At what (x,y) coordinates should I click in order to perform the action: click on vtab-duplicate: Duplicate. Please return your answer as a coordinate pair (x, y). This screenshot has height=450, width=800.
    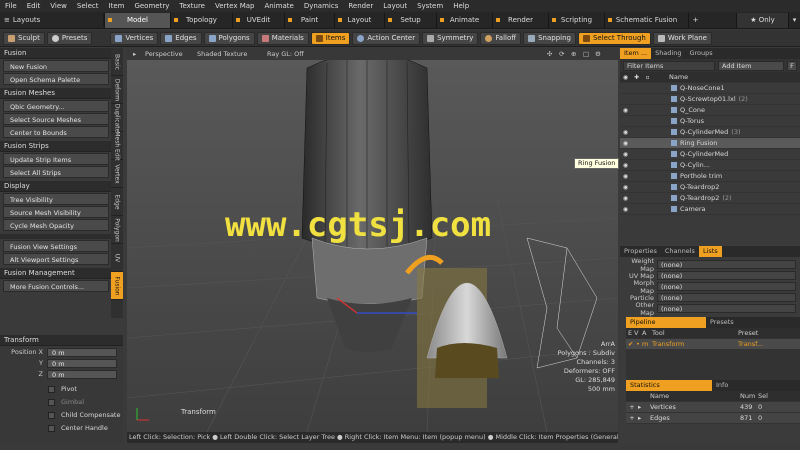
    Looking at the image, I should click on (117, 118).